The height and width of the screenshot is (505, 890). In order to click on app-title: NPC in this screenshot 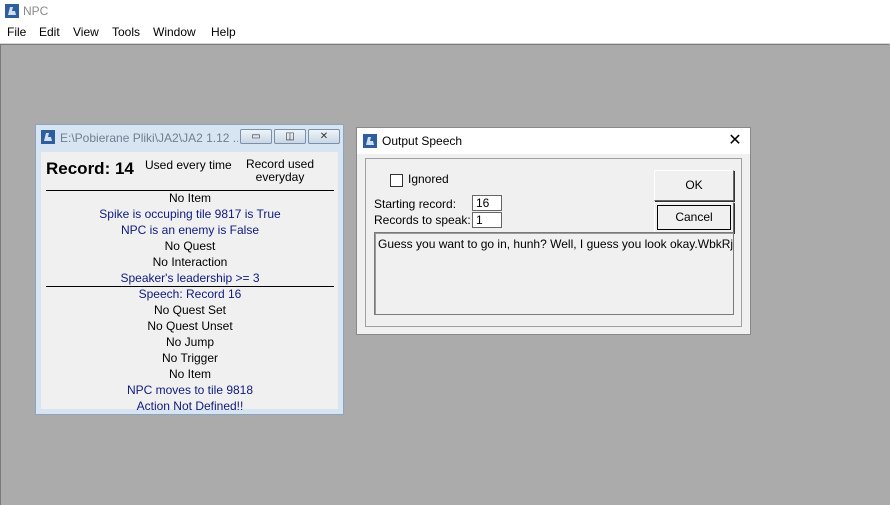, I will do `click(36, 11)`.